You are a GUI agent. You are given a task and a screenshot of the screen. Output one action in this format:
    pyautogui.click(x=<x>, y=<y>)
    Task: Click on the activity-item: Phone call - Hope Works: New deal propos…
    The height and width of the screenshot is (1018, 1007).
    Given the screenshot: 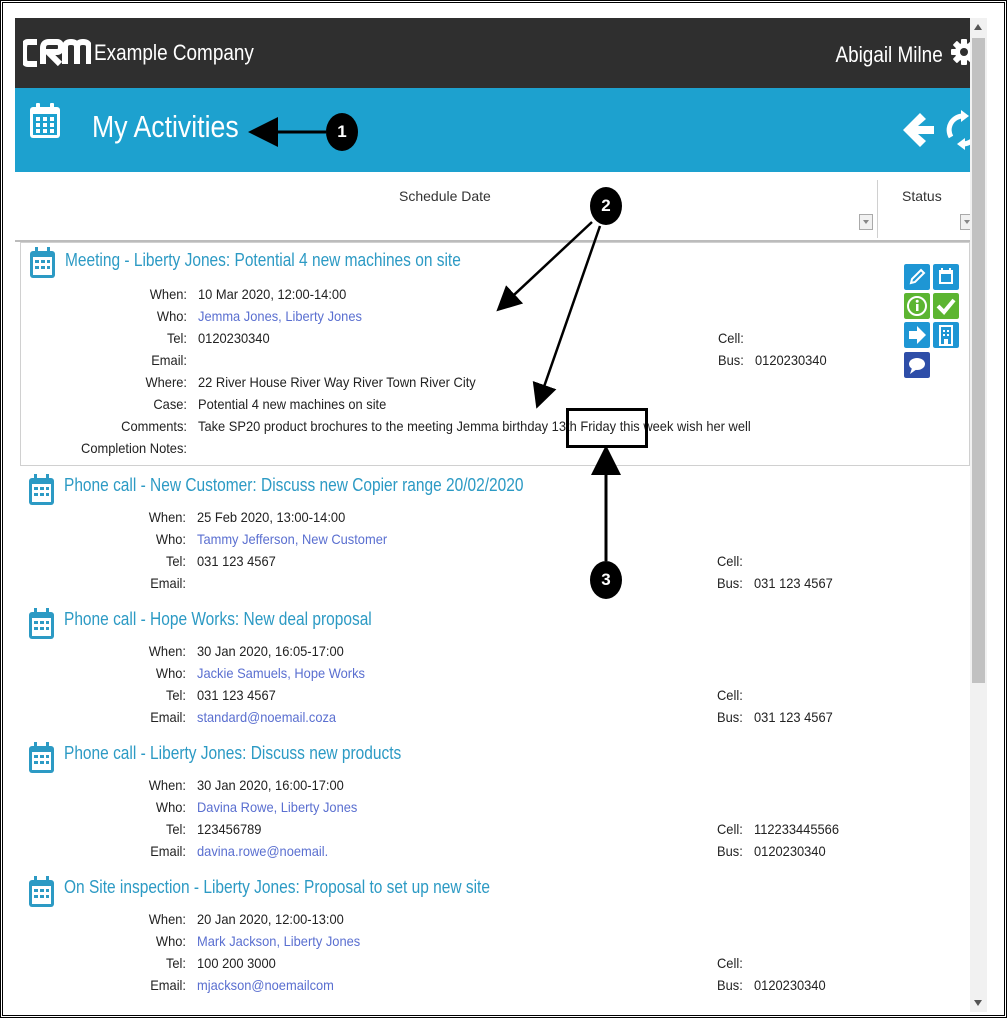 What is the action you would take?
    pyautogui.click(x=500, y=669)
    